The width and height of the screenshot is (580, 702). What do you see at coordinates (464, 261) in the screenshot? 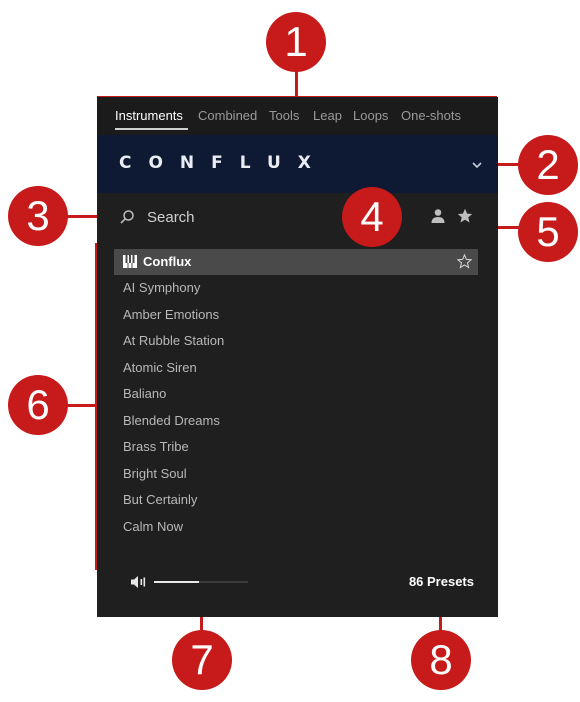
I see `favorite-star-icon` at bounding box center [464, 261].